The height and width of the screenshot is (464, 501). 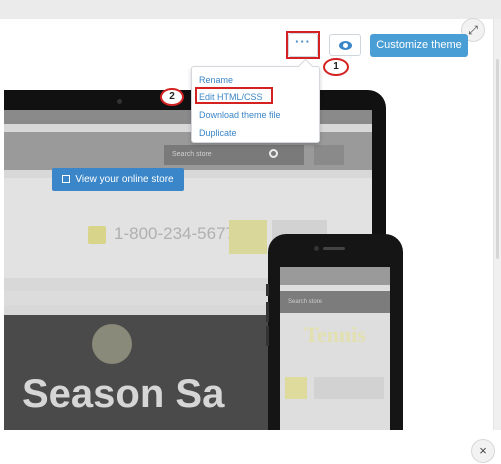 I want to click on phone-camera, so click(x=316, y=248).